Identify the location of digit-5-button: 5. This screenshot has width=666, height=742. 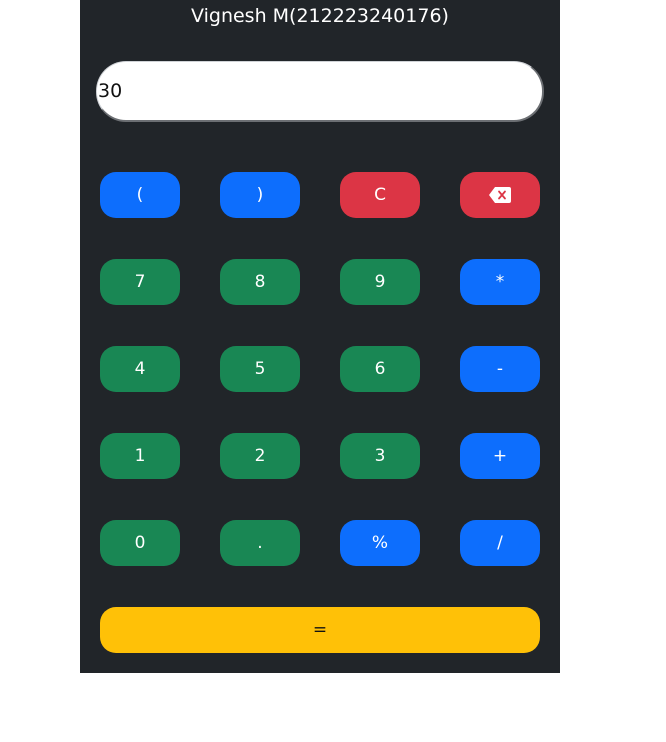
(260, 369).